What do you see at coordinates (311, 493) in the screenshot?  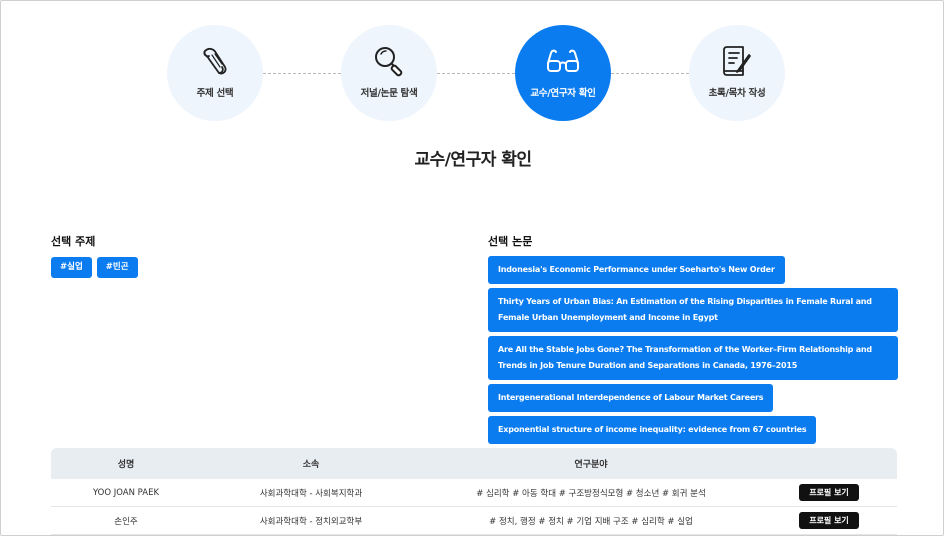 I see `cell-affiliation: 사회과학대학 - 사회복지학과` at bounding box center [311, 493].